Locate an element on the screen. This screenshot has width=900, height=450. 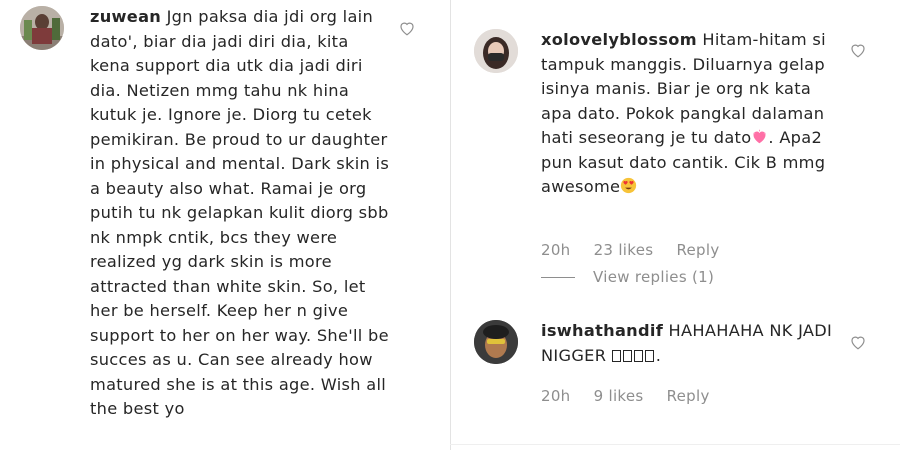
view-replies-row: View replies (1) is located at coordinates (636, 277).